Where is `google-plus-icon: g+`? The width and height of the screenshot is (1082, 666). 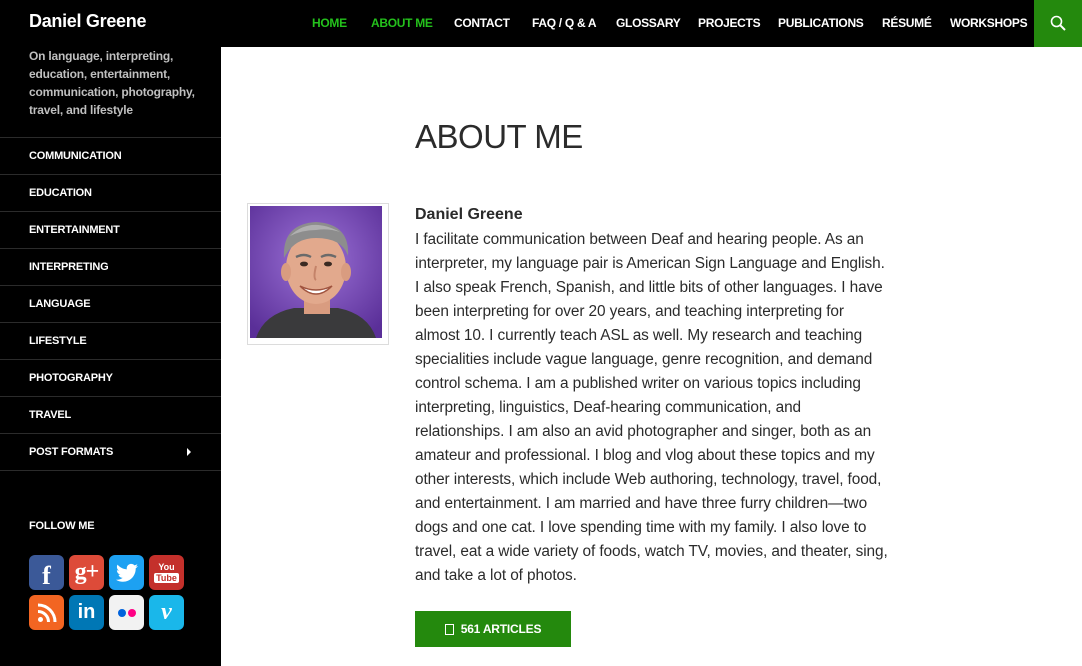
google-plus-icon: g+ is located at coordinates (86, 572).